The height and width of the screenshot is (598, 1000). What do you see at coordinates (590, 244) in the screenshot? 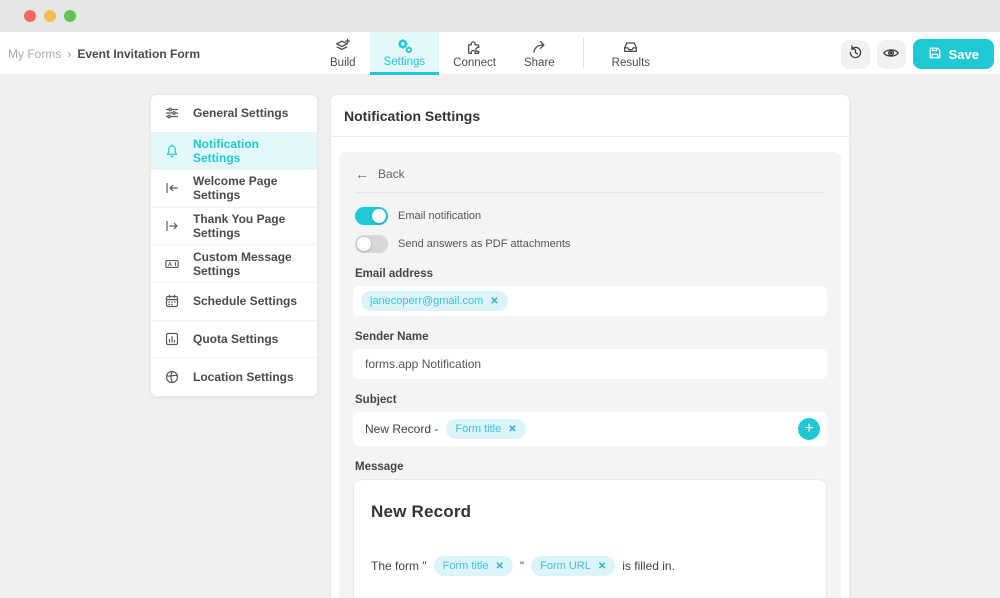
I see `pdf-attachments-toggle-row: Send answers as PDF attachments` at bounding box center [590, 244].